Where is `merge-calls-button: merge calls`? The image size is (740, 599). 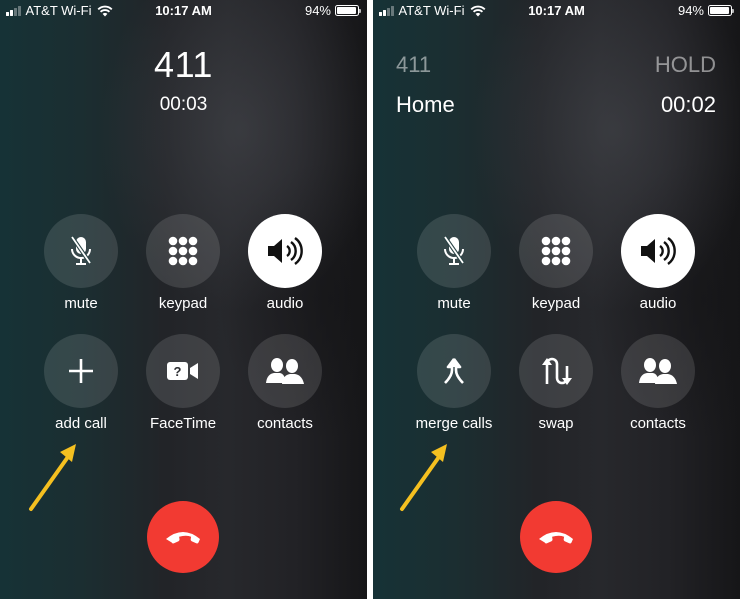
merge-calls-button: merge calls is located at coordinates (454, 383).